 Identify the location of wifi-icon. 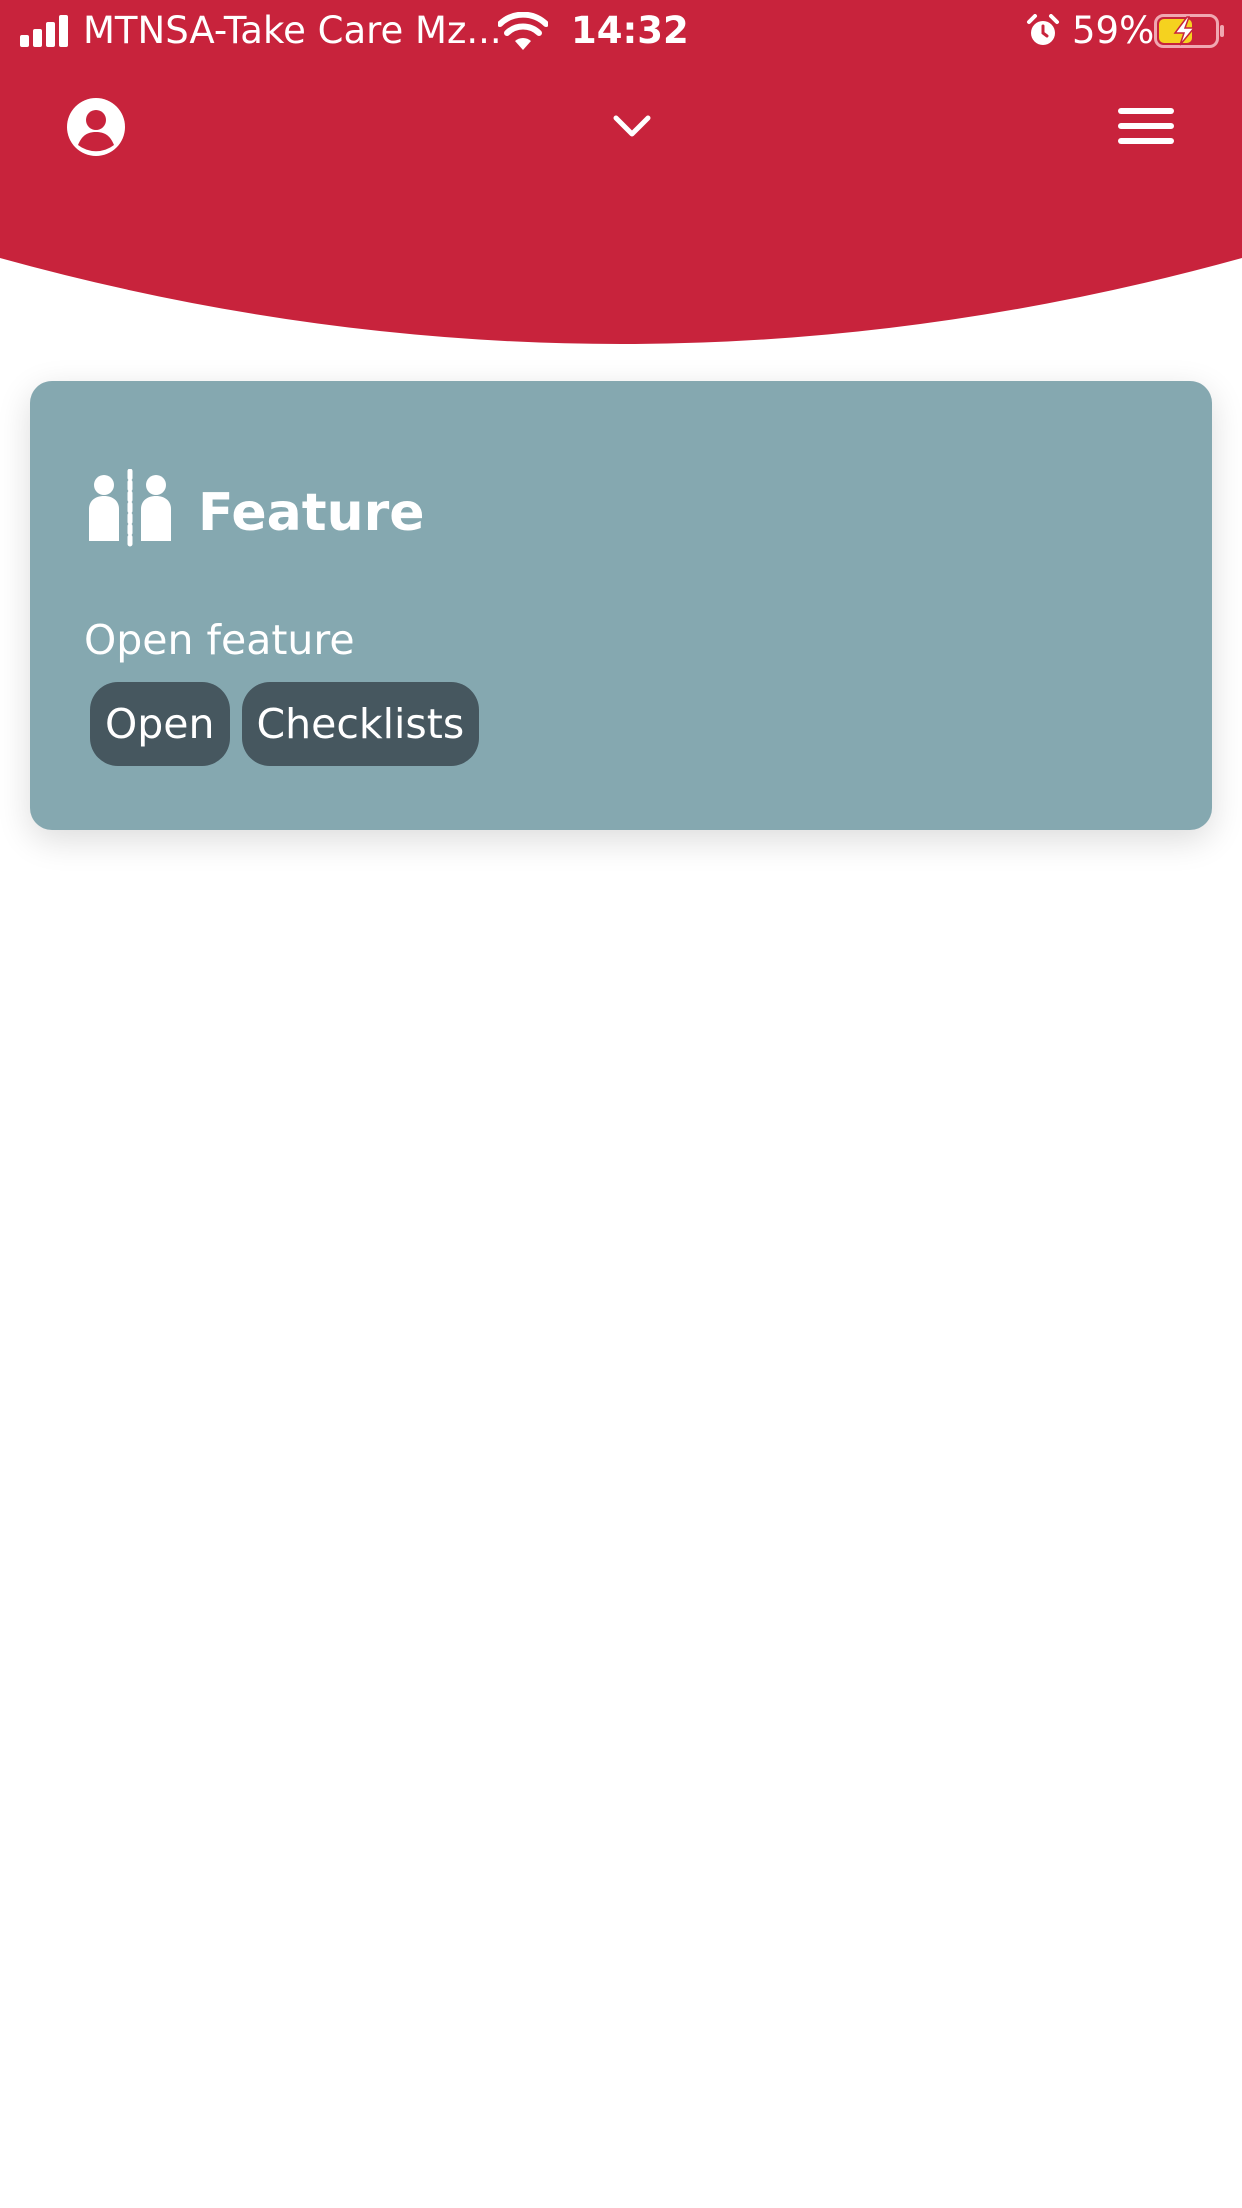
(523, 31).